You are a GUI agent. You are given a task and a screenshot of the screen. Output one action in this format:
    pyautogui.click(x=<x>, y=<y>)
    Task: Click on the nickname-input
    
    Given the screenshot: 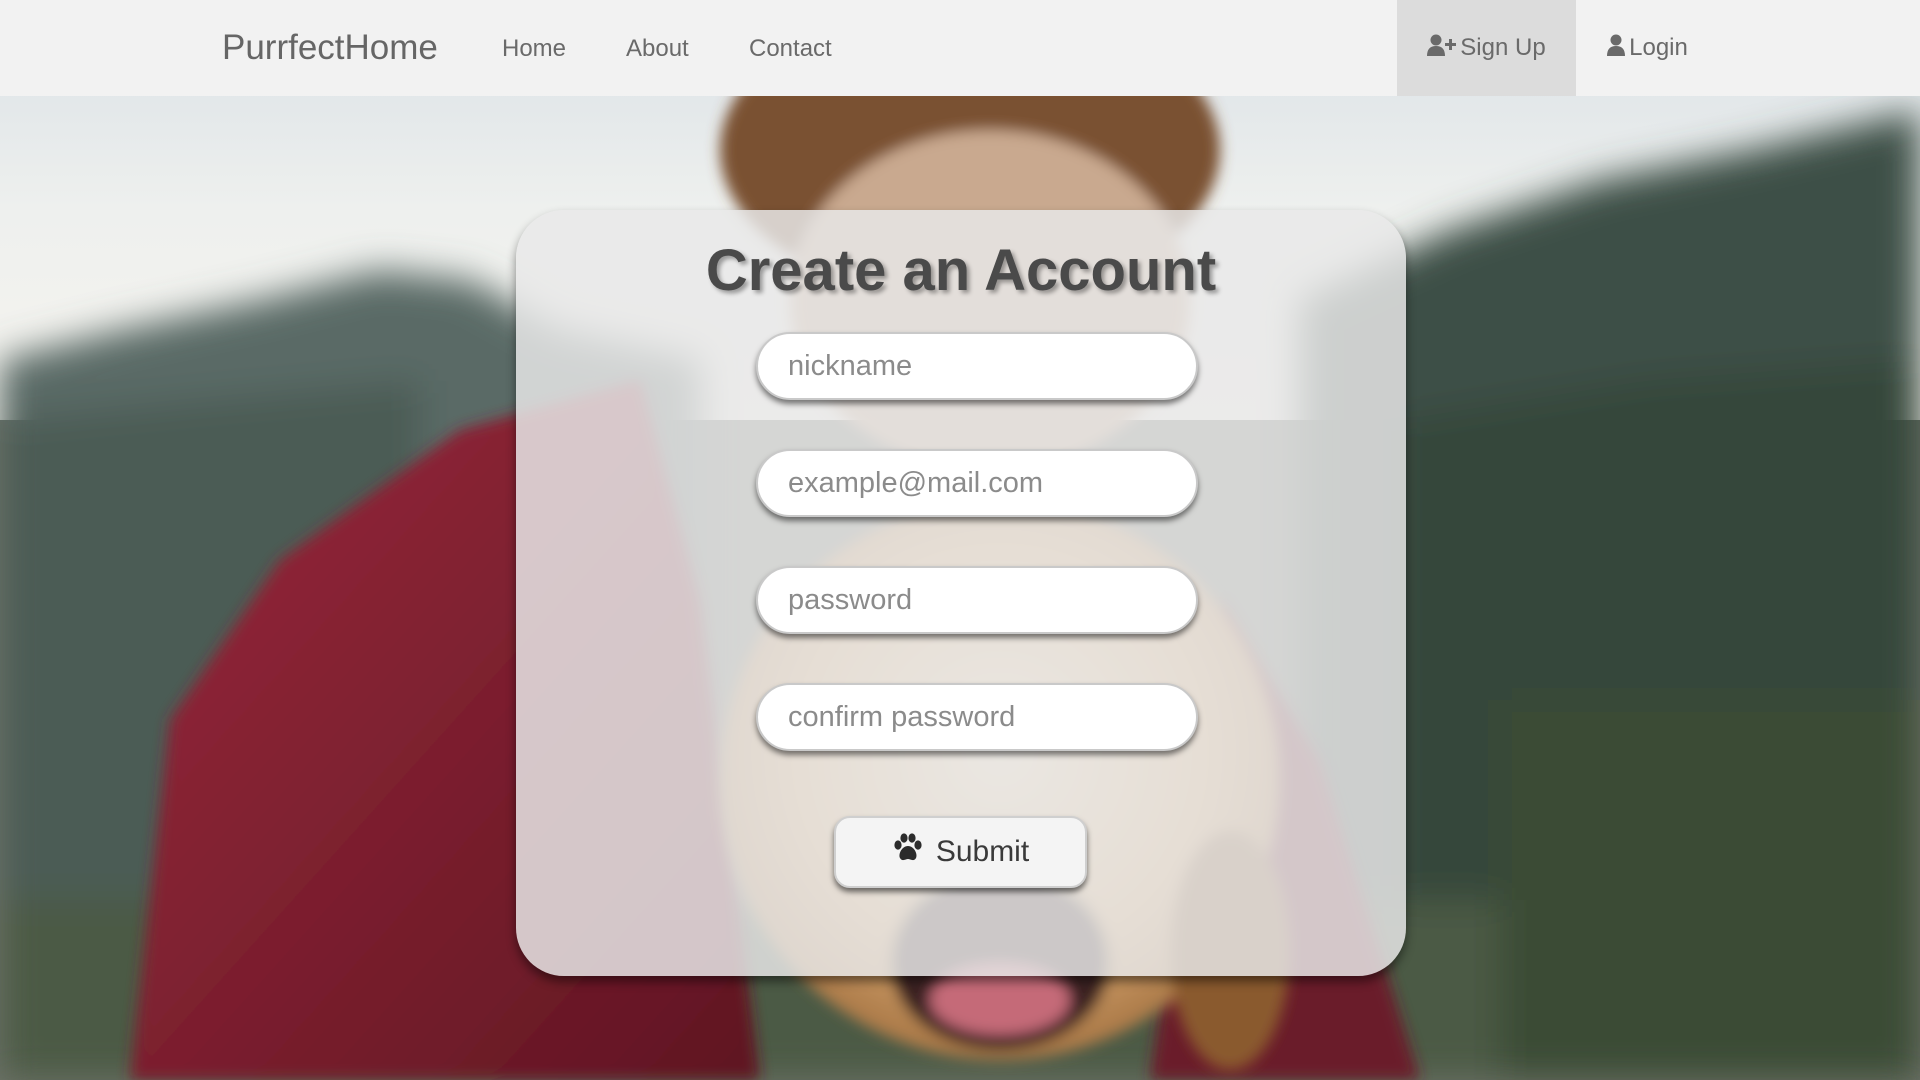 What is the action you would take?
    pyautogui.click(x=977, y=366)
    